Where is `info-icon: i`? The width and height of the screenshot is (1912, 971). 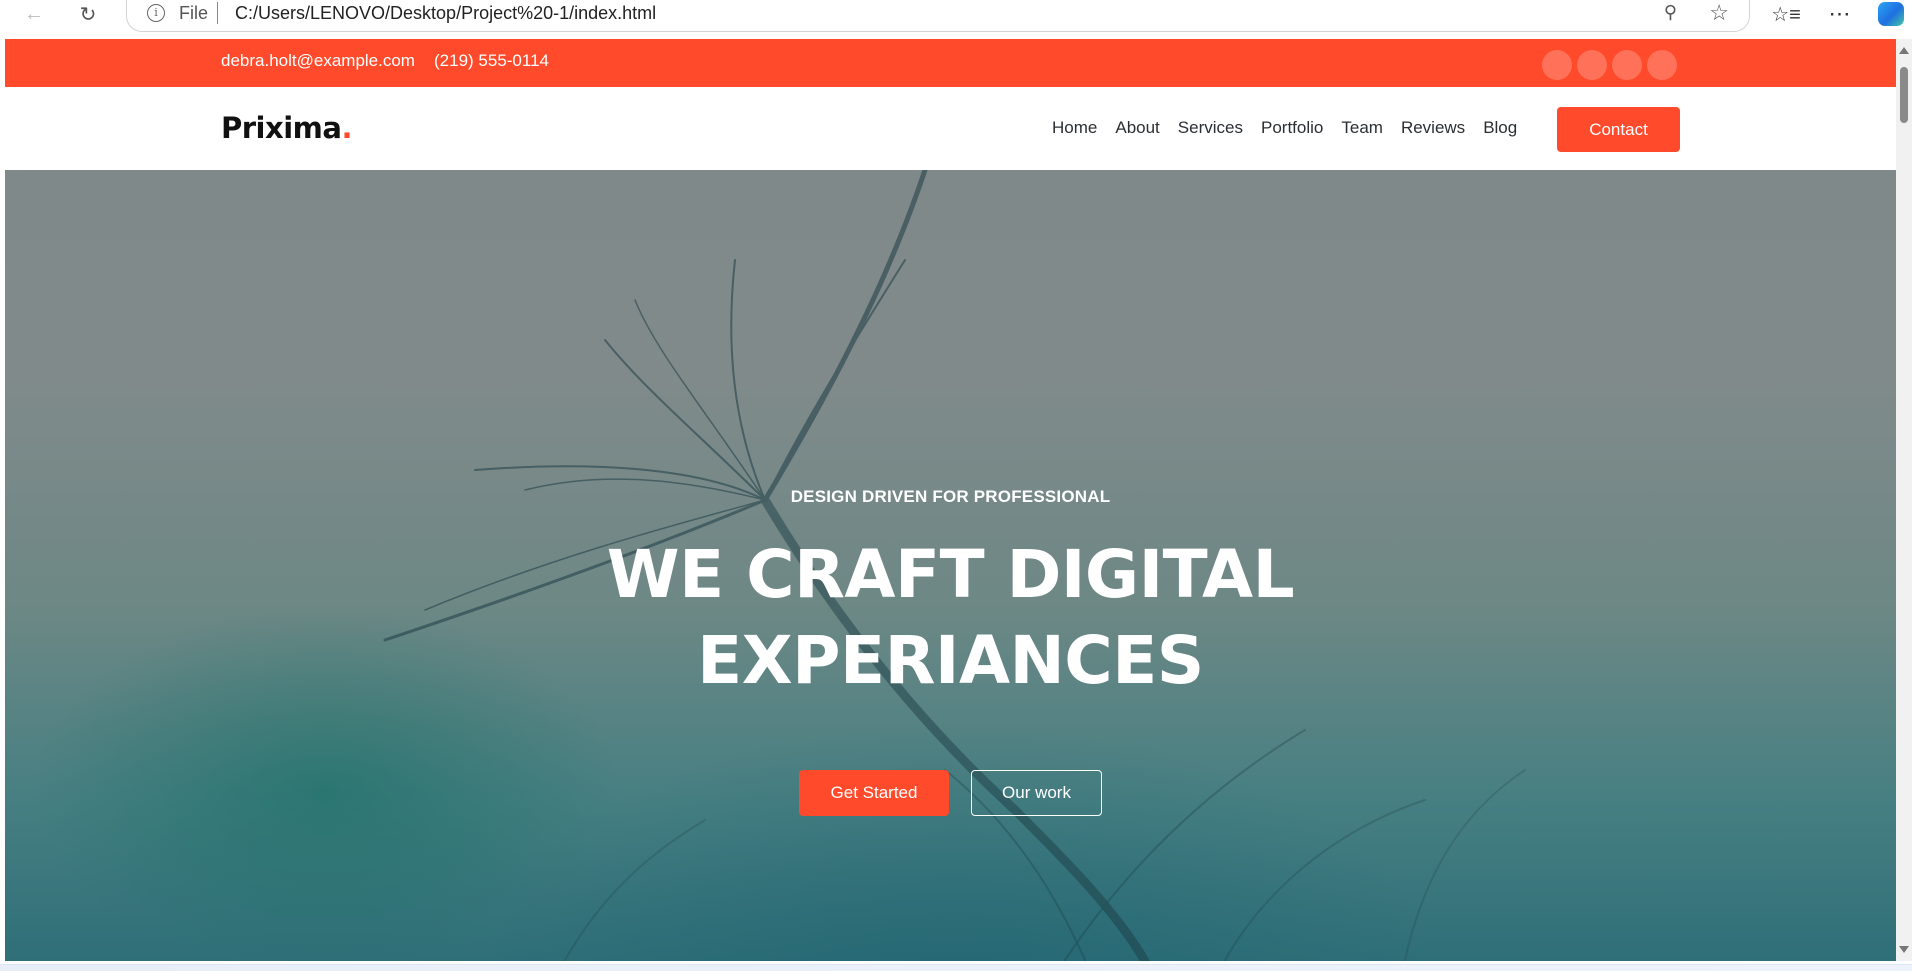 info-icon: i is located at coordinates (156, 13).